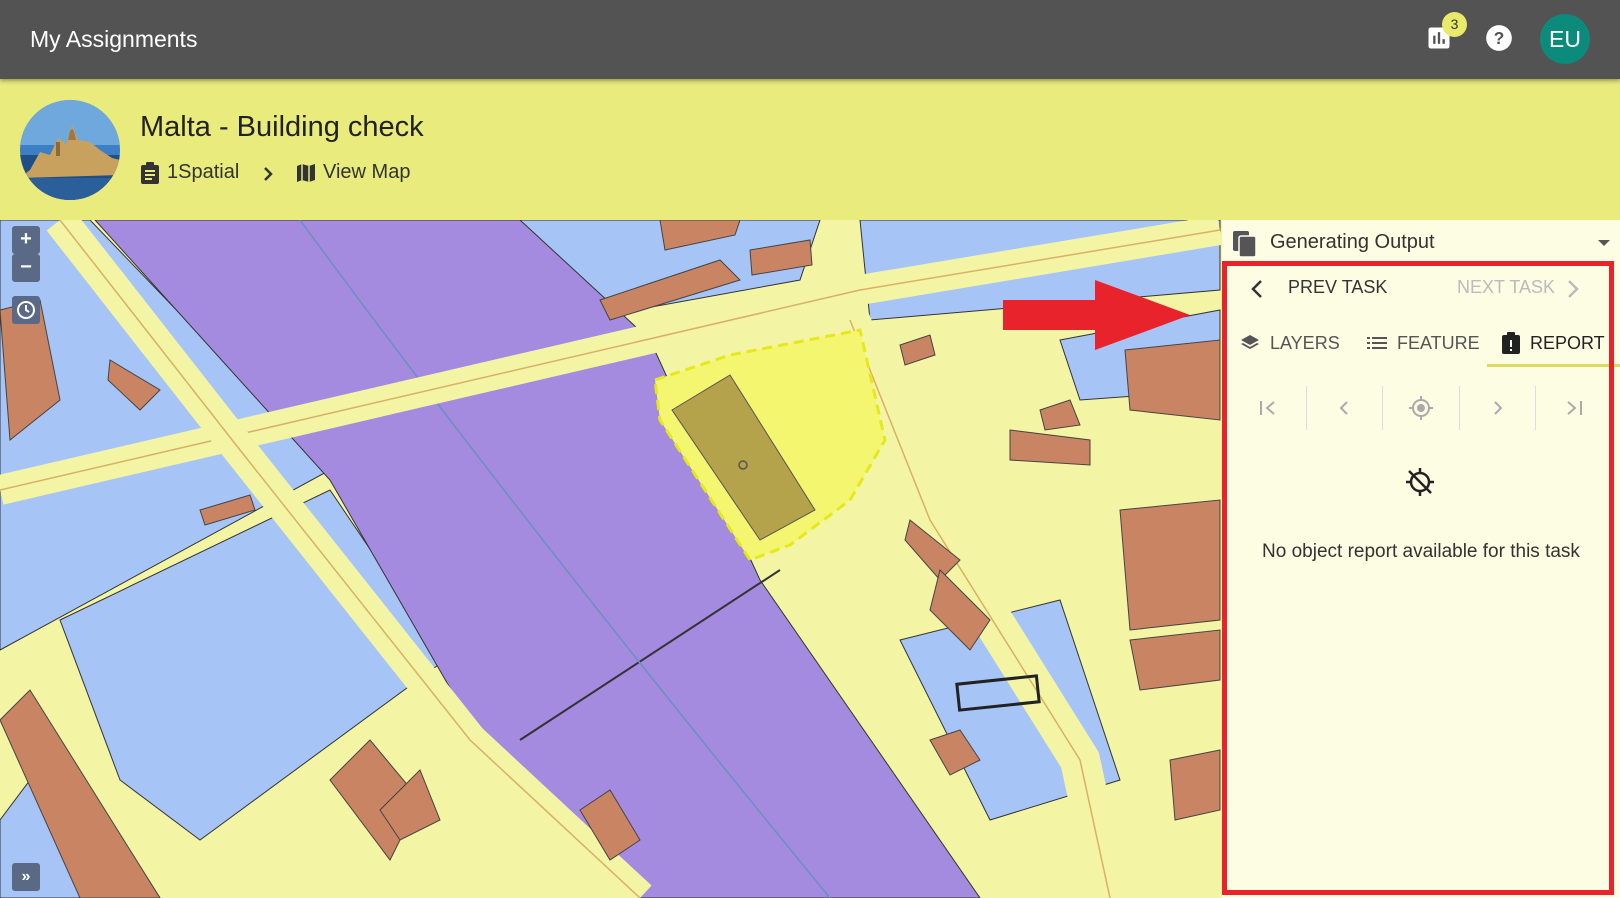 This screenshot has height=898, width=1620. I want to click on breadcrumb-item-1spatial: 1Spatial, so click(189, 172).